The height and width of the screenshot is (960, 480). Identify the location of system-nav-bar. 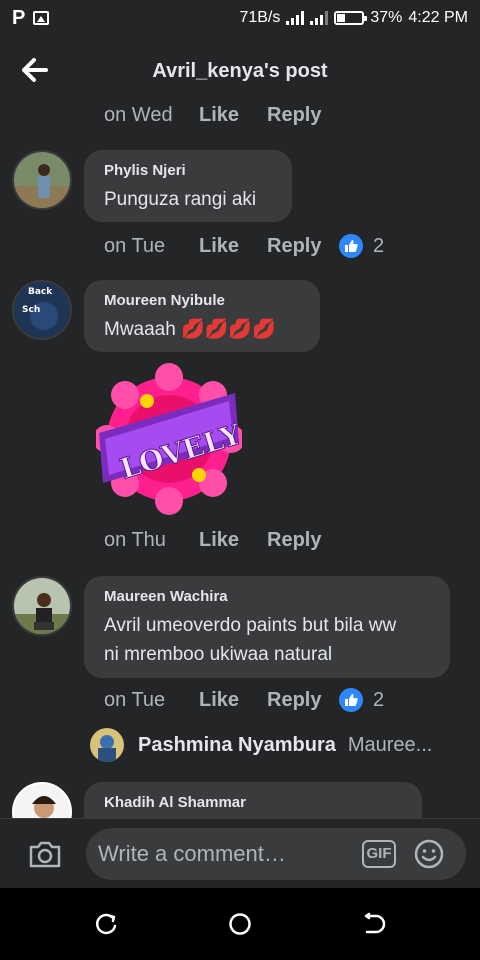
(240, 924).